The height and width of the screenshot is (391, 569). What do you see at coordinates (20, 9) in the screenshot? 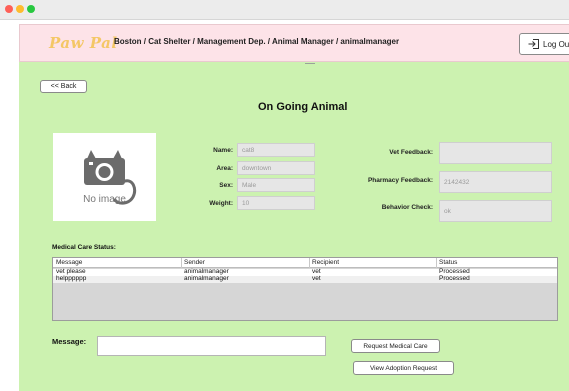
I see `window-minimize-button` at bounding box center [20, 9].